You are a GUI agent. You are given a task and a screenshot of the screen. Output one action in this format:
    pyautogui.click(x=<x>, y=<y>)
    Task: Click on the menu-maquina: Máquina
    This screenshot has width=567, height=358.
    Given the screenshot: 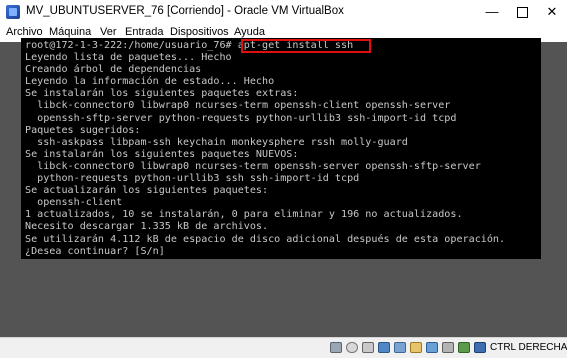 What is the action you would take?
    pyautogui.click(x=70, y=32)
    